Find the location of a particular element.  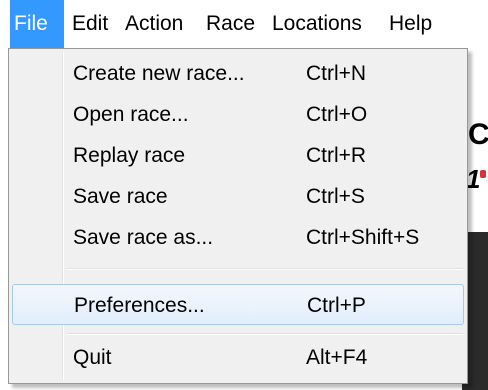

menu-edit: Edit is located at coordinates (90, 24).